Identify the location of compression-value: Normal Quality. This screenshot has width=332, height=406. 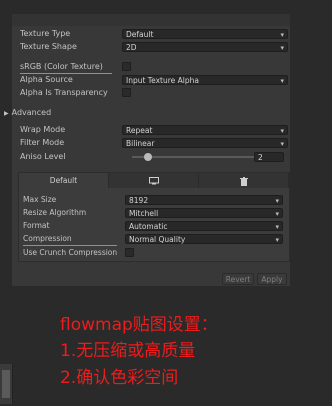
(157, 239).